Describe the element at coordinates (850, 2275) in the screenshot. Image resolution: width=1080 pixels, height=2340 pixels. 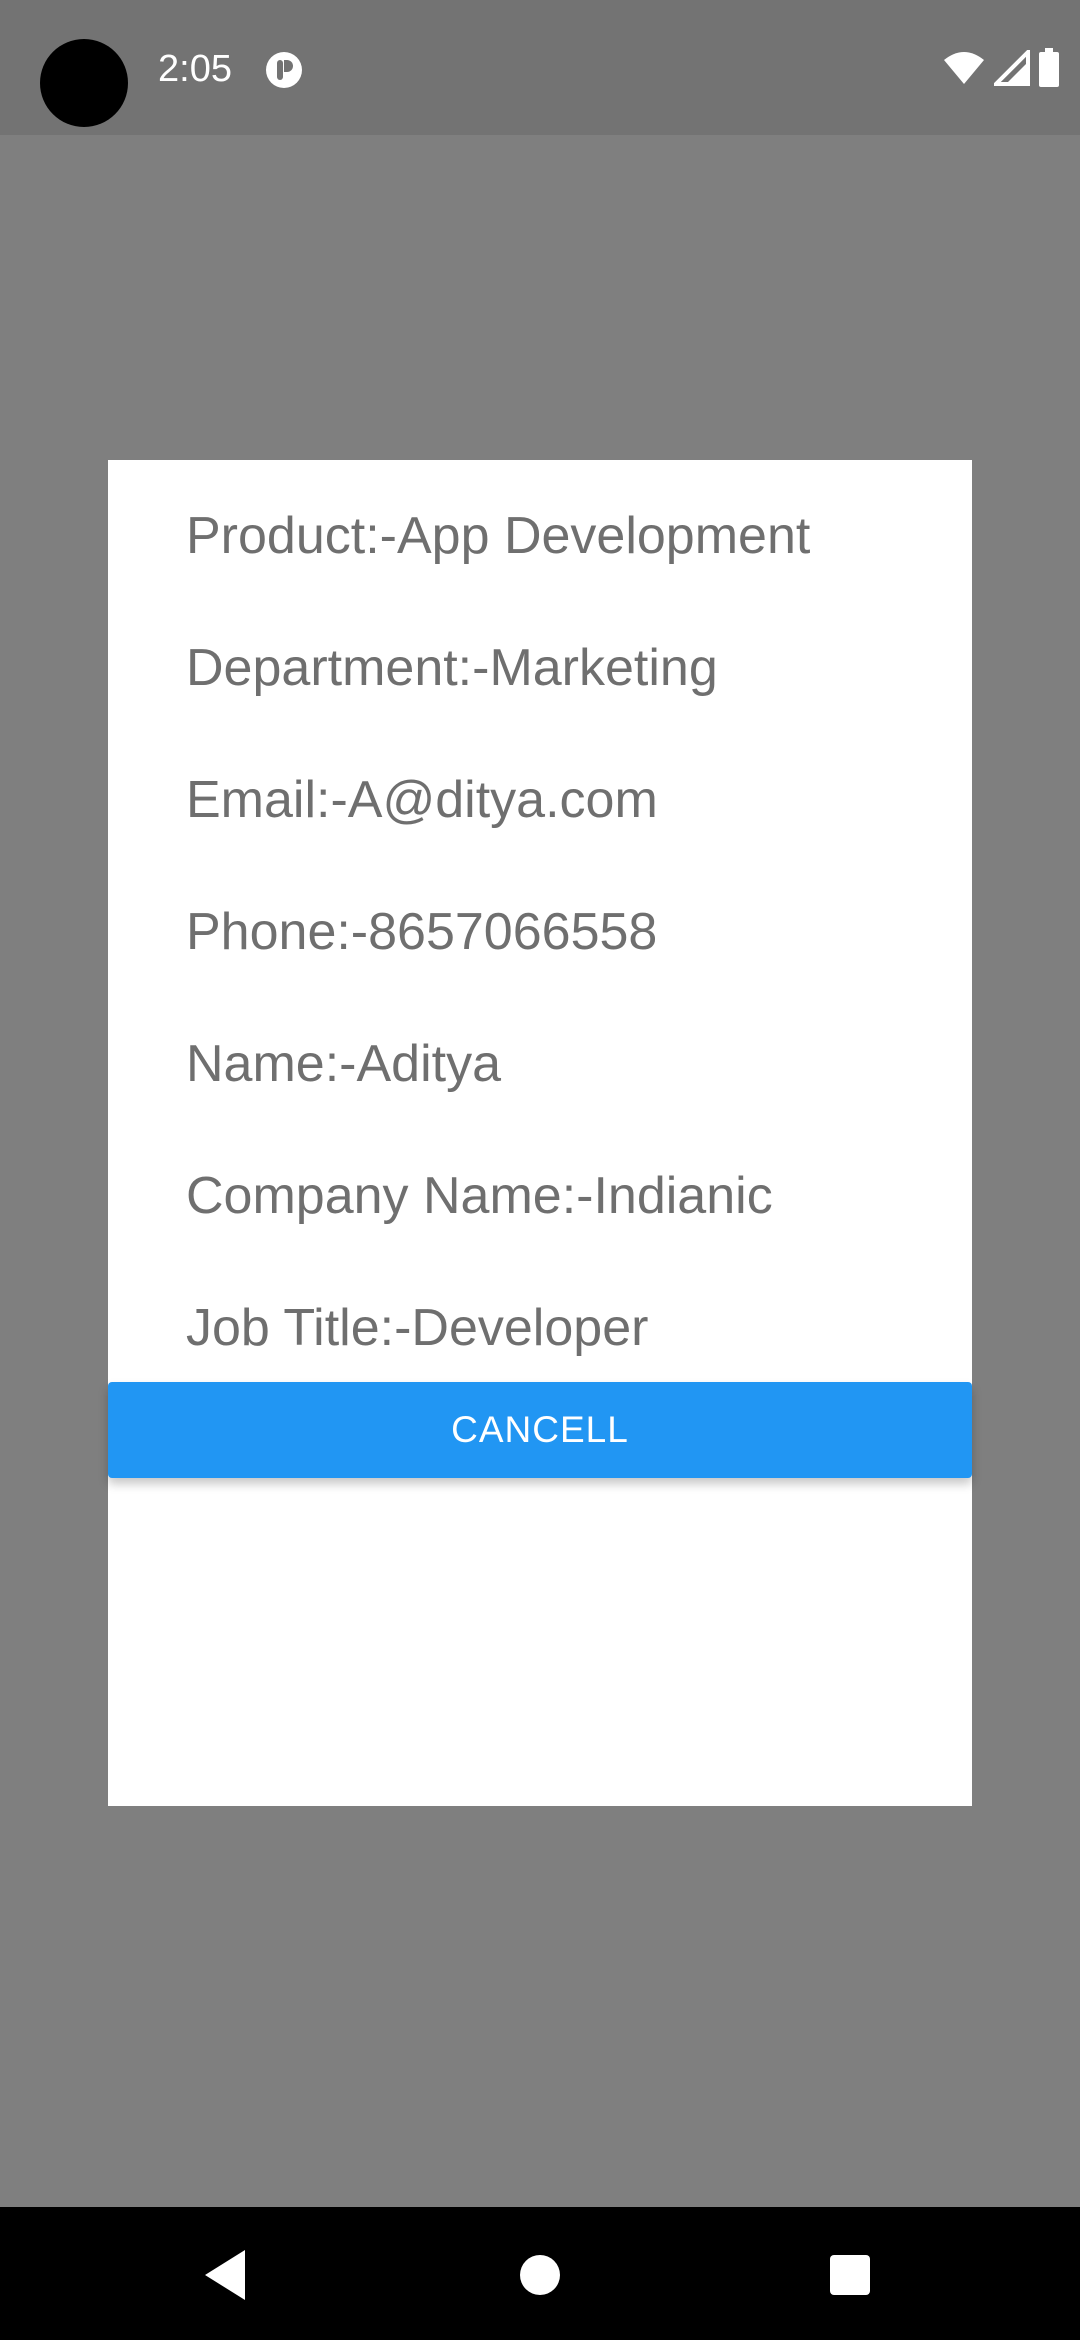
I see `recents-icon` at that location.